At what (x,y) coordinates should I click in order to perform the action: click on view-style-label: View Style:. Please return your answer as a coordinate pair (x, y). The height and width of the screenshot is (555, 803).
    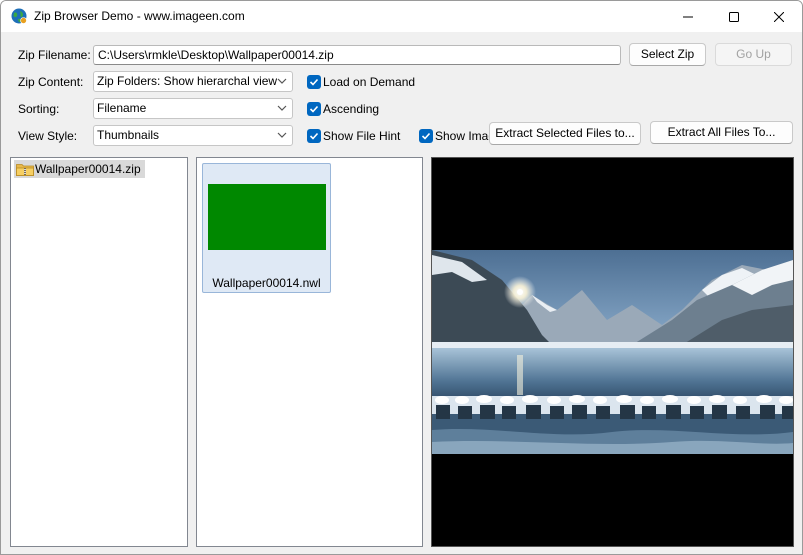
    Looking at the image, I should click on (48, 136).